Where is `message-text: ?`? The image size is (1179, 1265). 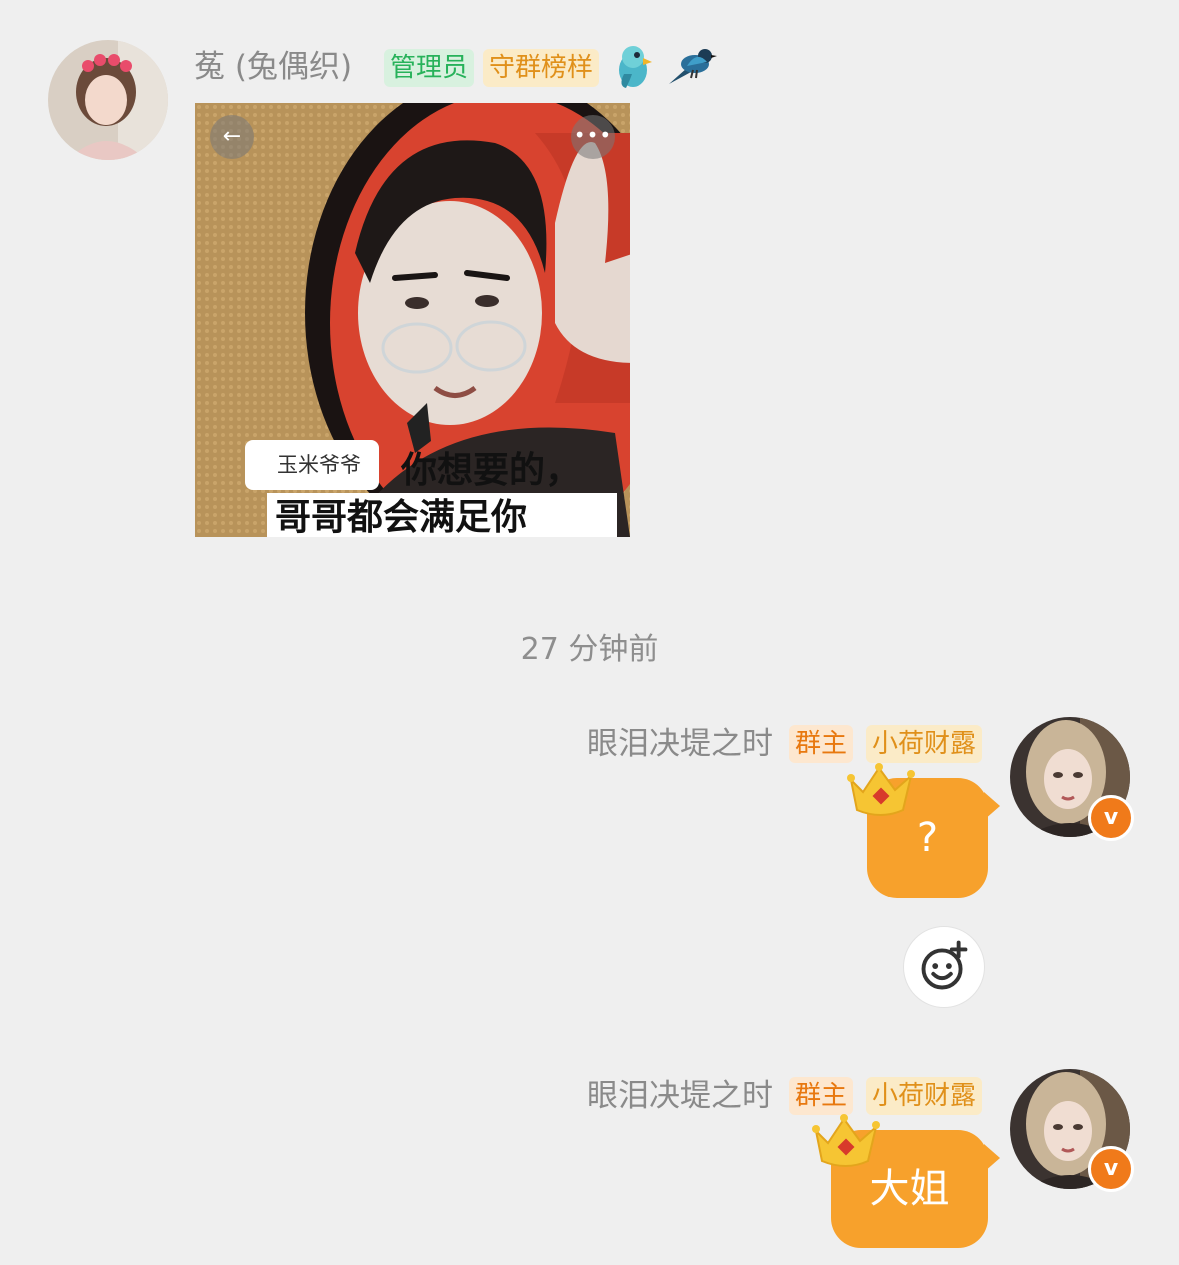 message-text: ? is located at coordinates (927, 838).